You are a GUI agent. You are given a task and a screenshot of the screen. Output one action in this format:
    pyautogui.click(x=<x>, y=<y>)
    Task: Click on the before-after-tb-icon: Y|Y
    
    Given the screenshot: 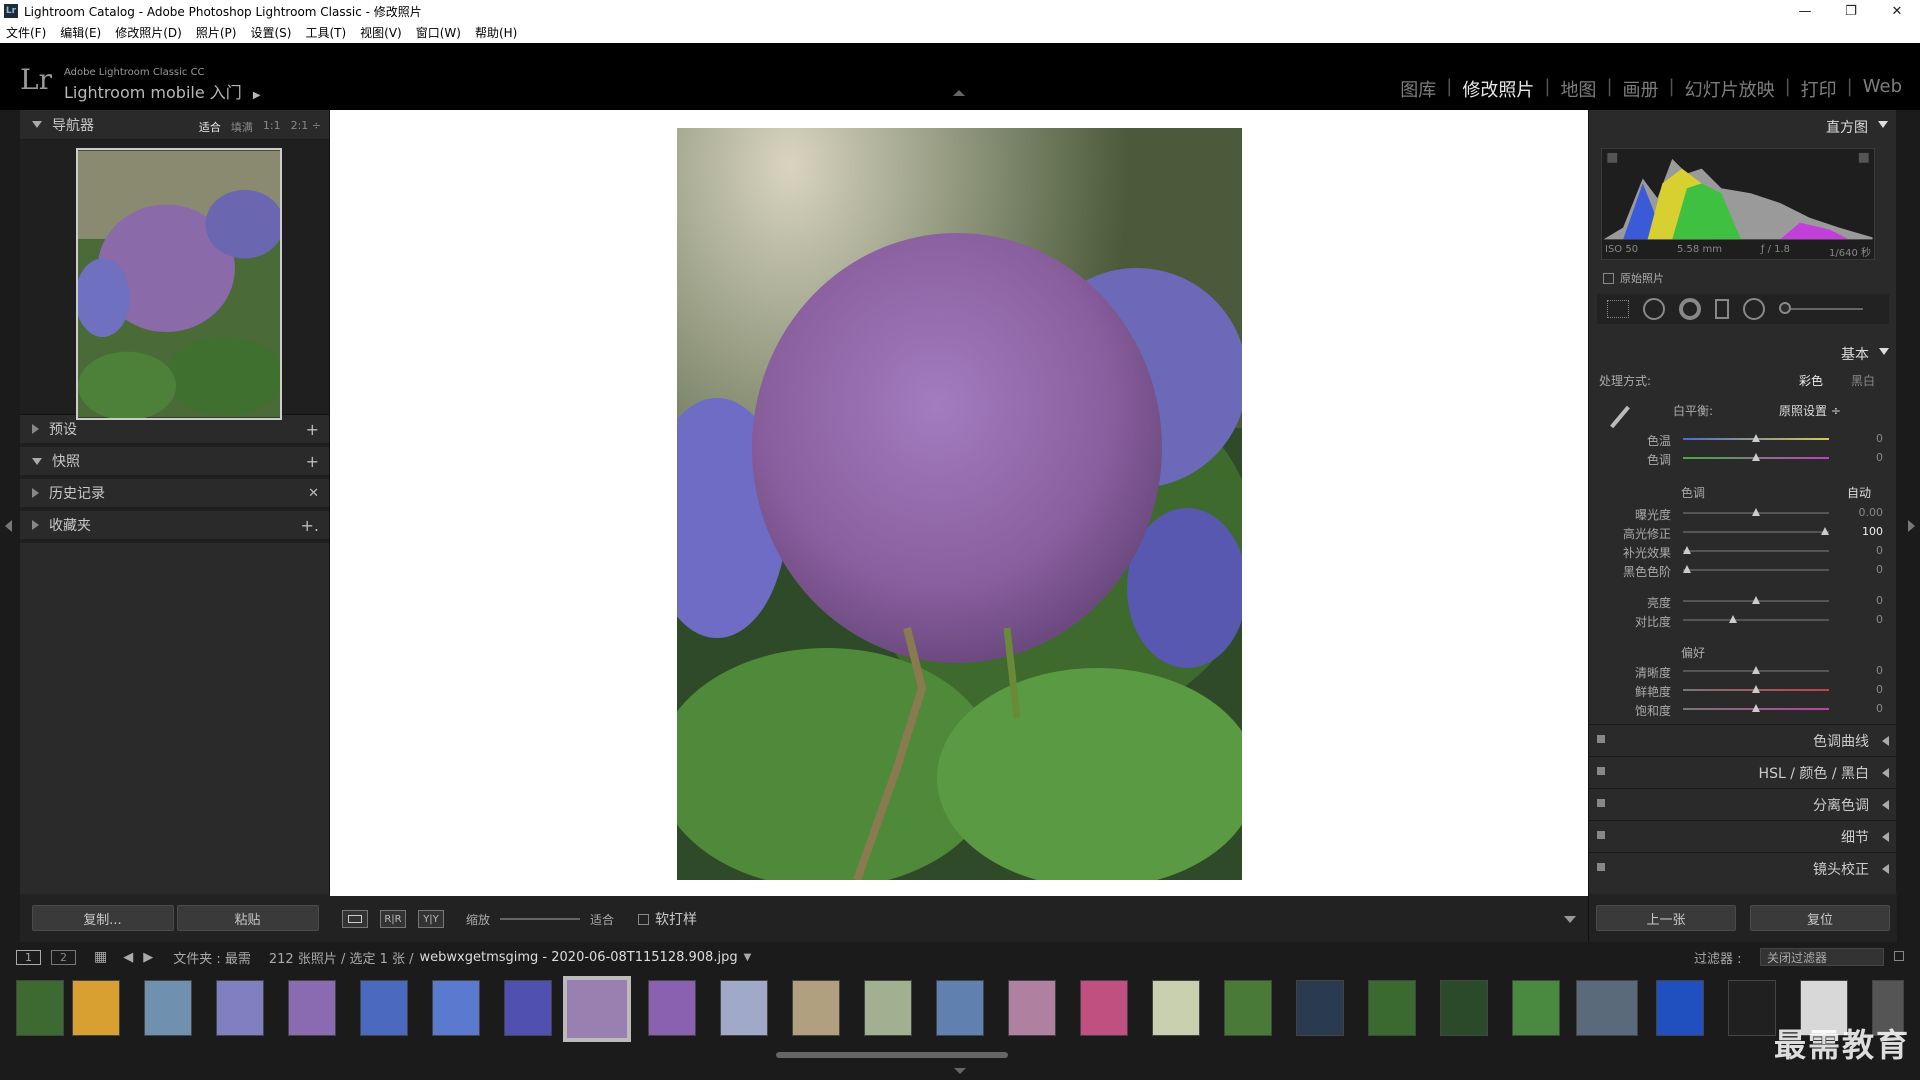 What is the action you would take?
    pyautogui.click(x=431, y=919)
    